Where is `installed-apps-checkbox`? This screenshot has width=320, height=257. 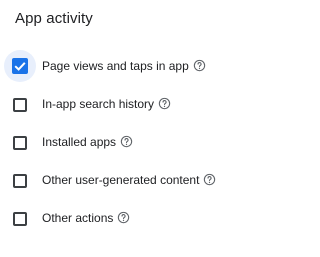
installed-apps-checkbox is located at coordinates (20, 143).